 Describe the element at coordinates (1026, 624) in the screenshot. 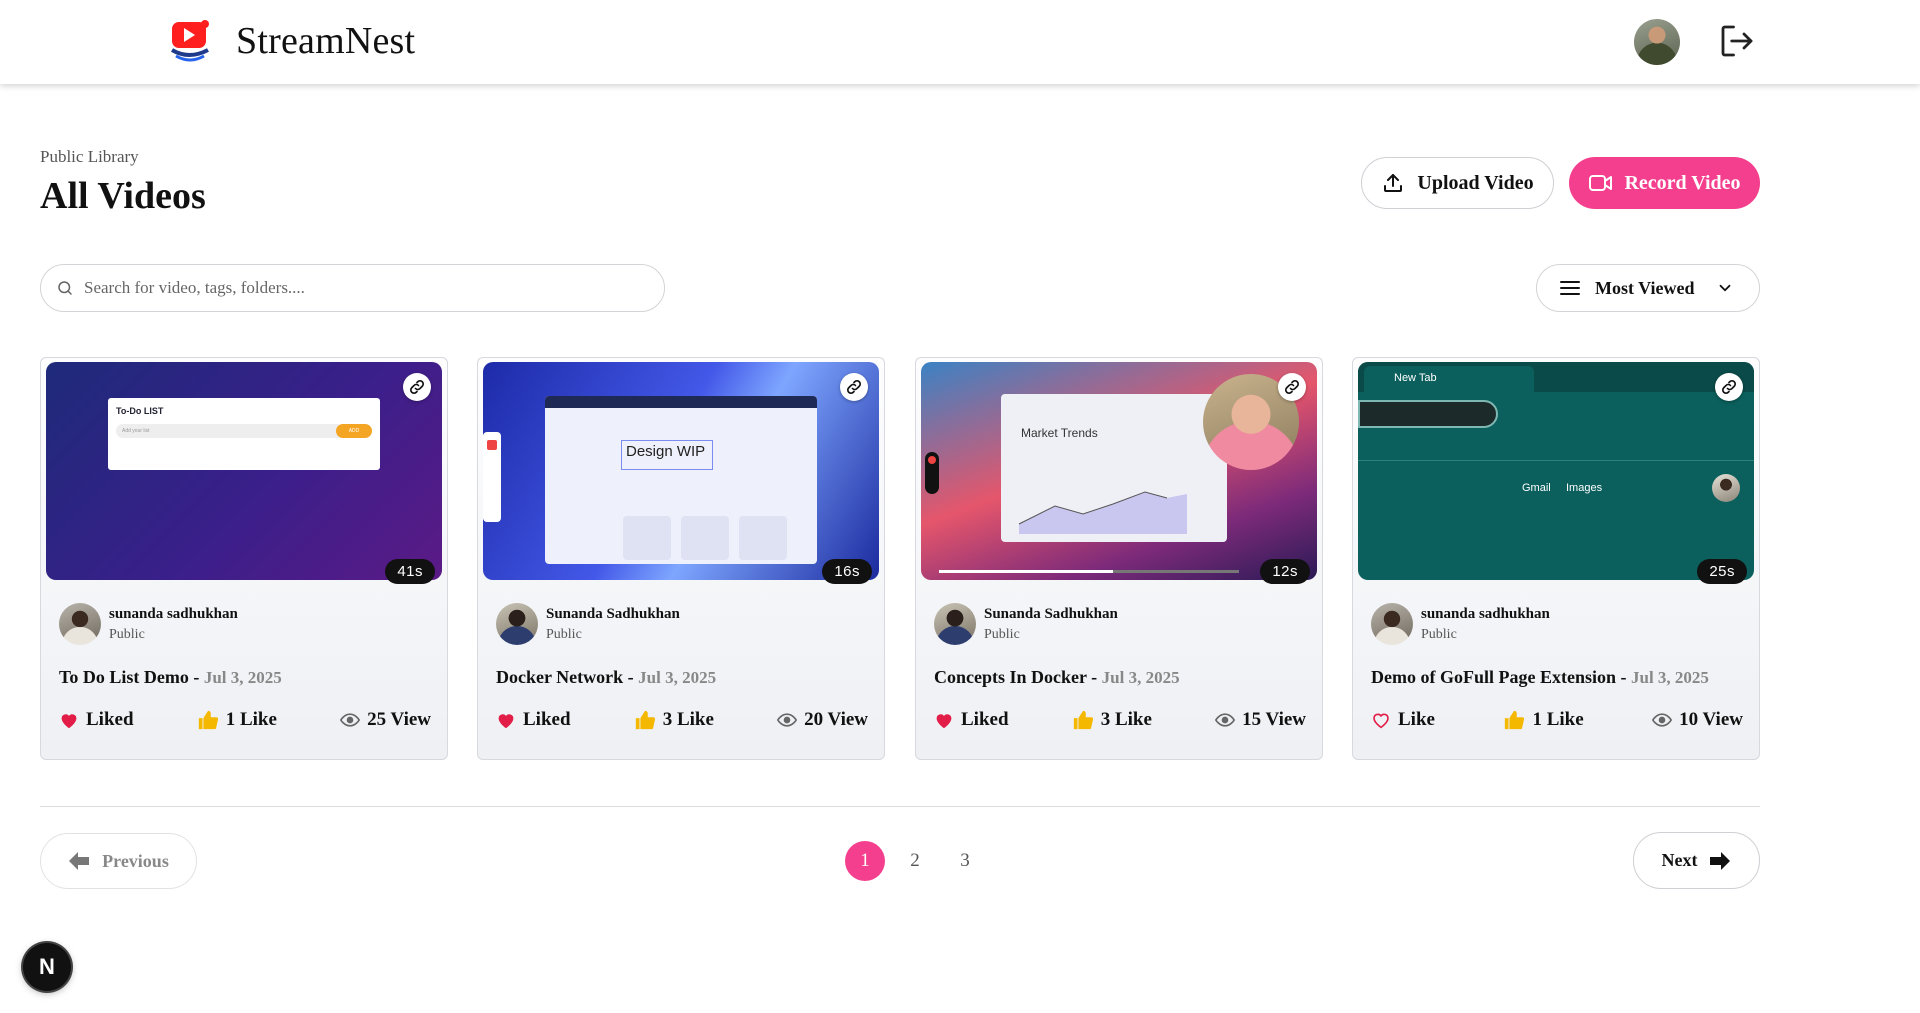

I see `author-info: Sunanda Sadhukhan Public` at that location.